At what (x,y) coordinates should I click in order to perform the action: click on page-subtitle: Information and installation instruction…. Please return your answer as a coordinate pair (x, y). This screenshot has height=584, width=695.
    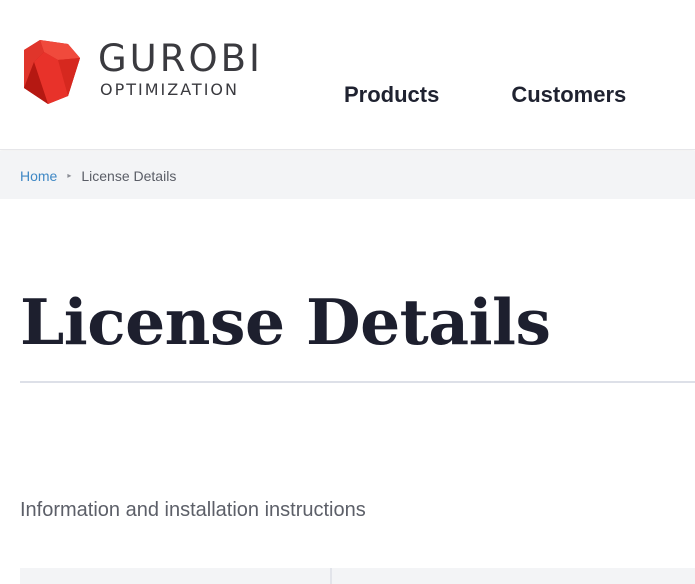
    Looking at the image, I should click on (193, 510).